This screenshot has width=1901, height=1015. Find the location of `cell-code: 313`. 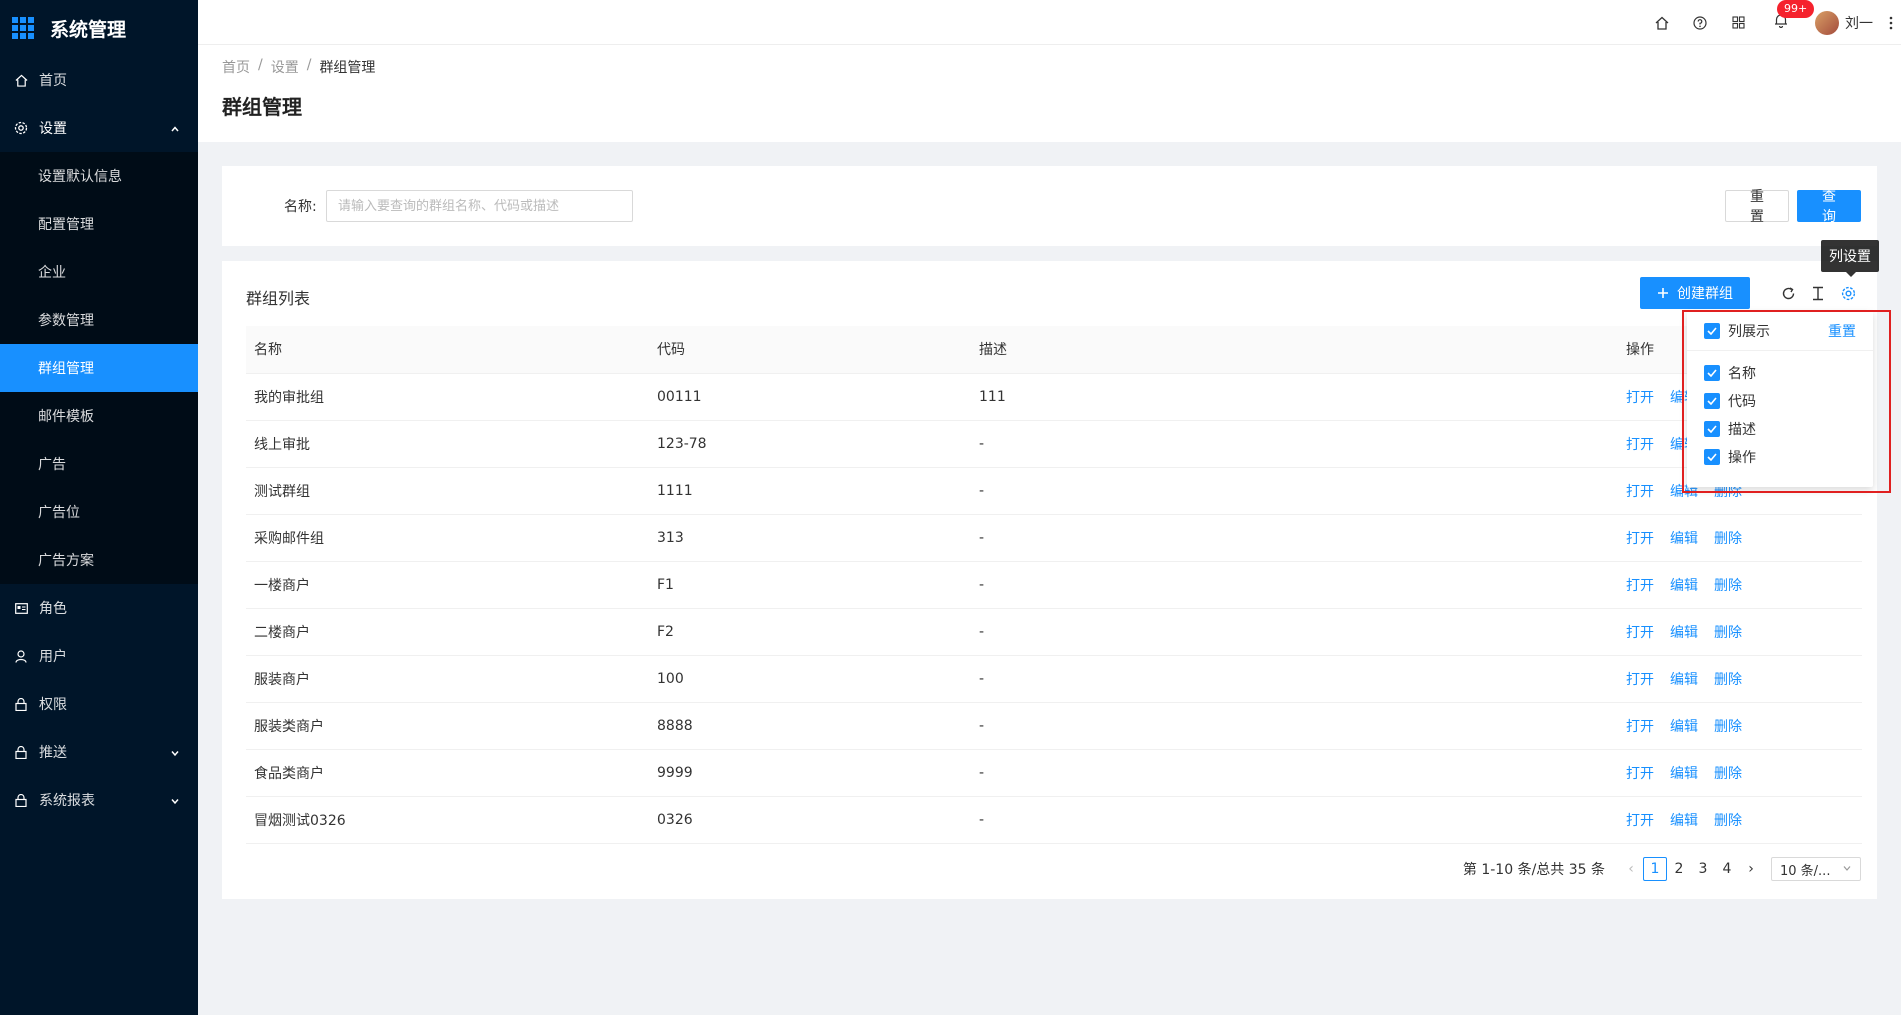

cell-code: 313 is located at coordinates (810, 538).